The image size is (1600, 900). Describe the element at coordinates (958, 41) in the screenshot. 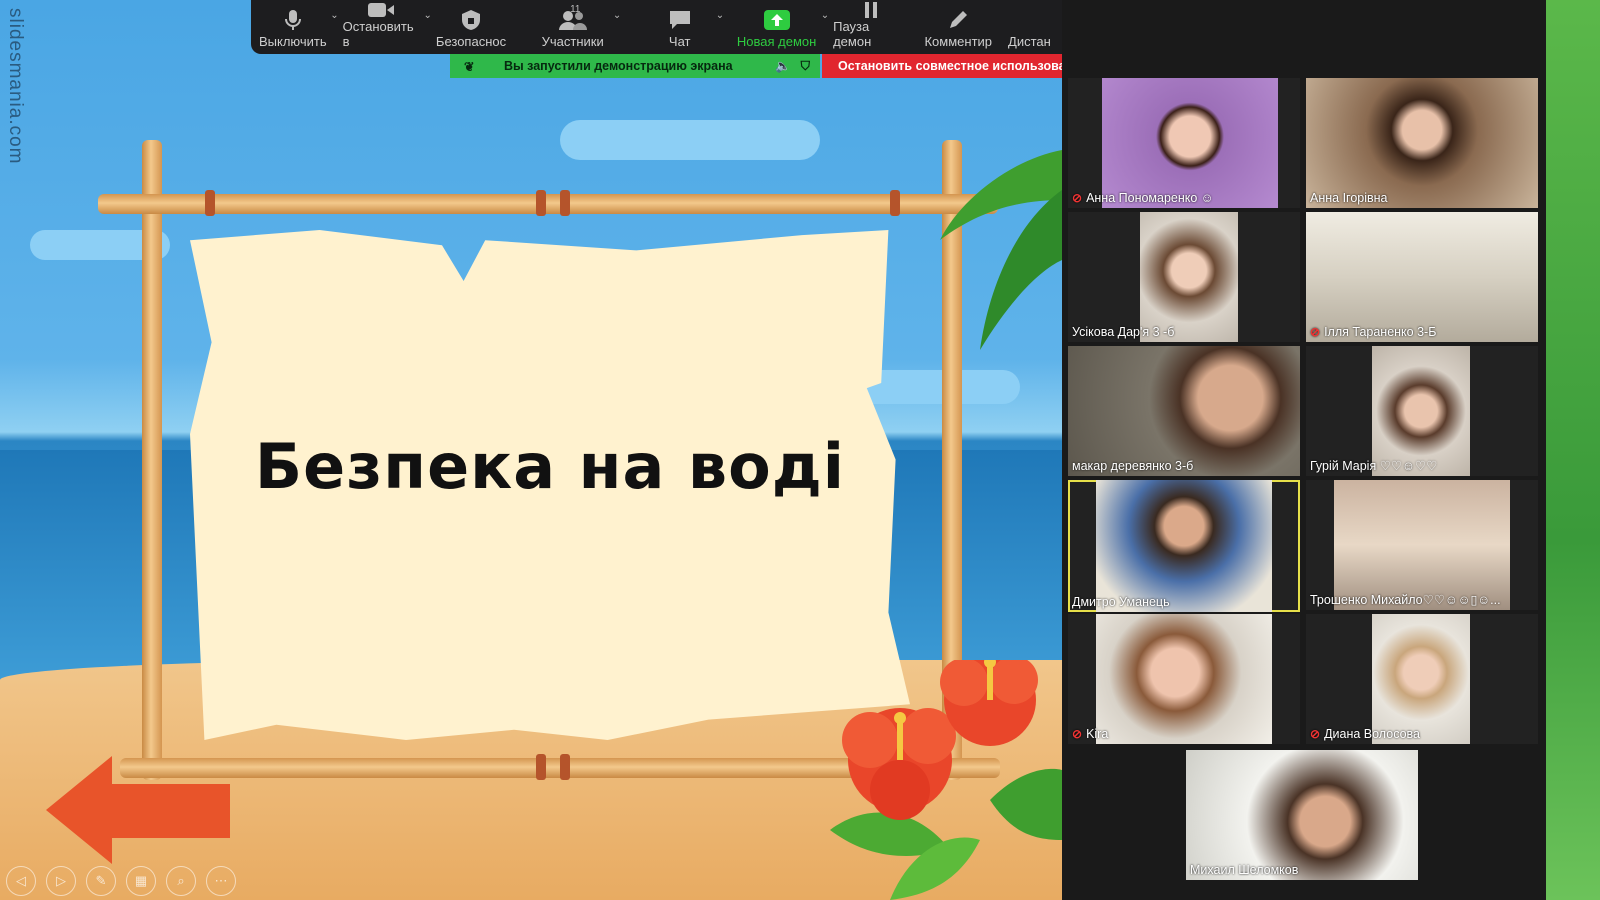

I see `toolbar-label: Комментир` at that location.